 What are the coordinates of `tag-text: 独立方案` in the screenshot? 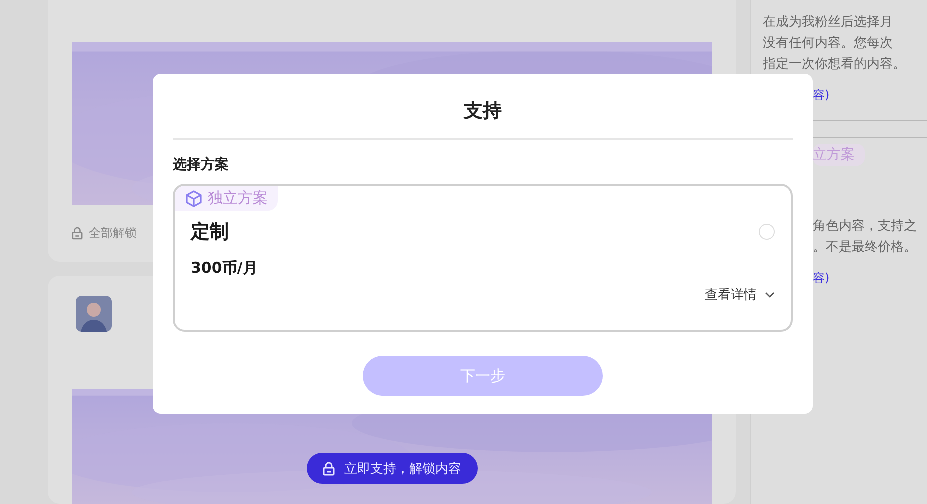 It's located at (238, 198).